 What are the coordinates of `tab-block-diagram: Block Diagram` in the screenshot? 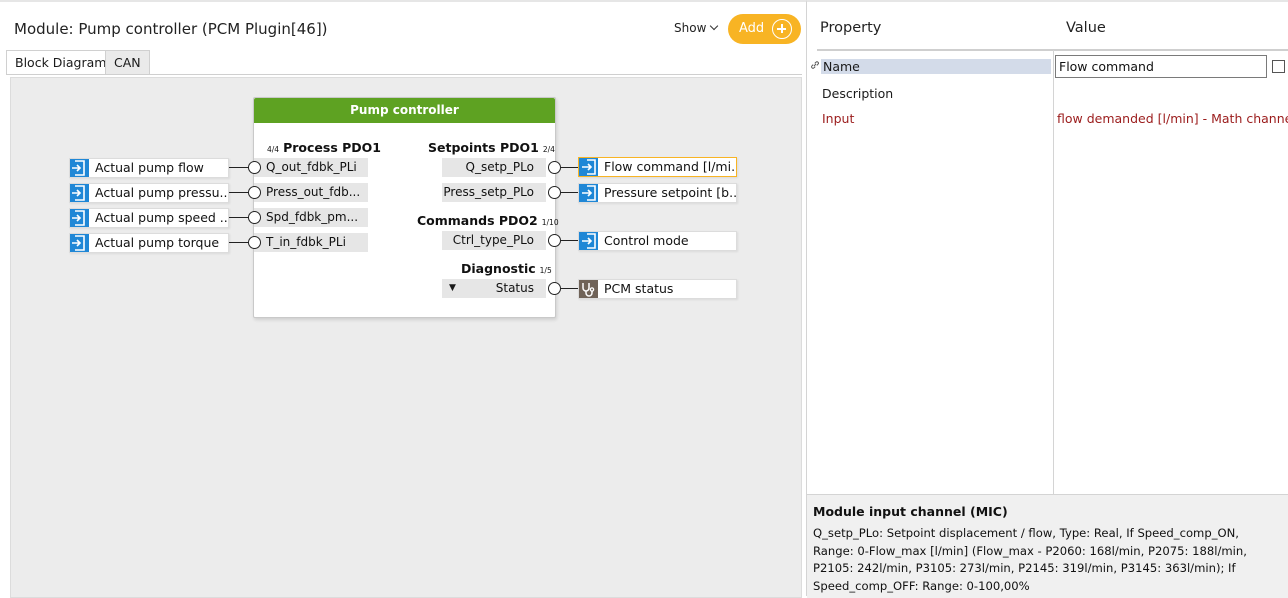 It's located at (61, 62).